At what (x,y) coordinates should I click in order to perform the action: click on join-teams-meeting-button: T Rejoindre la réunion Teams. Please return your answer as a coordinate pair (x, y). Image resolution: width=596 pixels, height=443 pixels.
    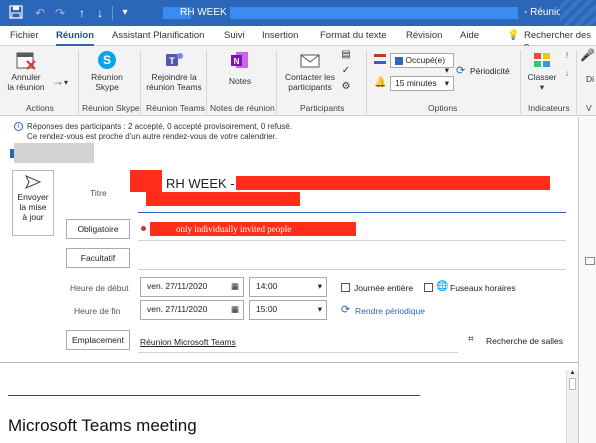
    Looking at the image, I should click on (174, 71).